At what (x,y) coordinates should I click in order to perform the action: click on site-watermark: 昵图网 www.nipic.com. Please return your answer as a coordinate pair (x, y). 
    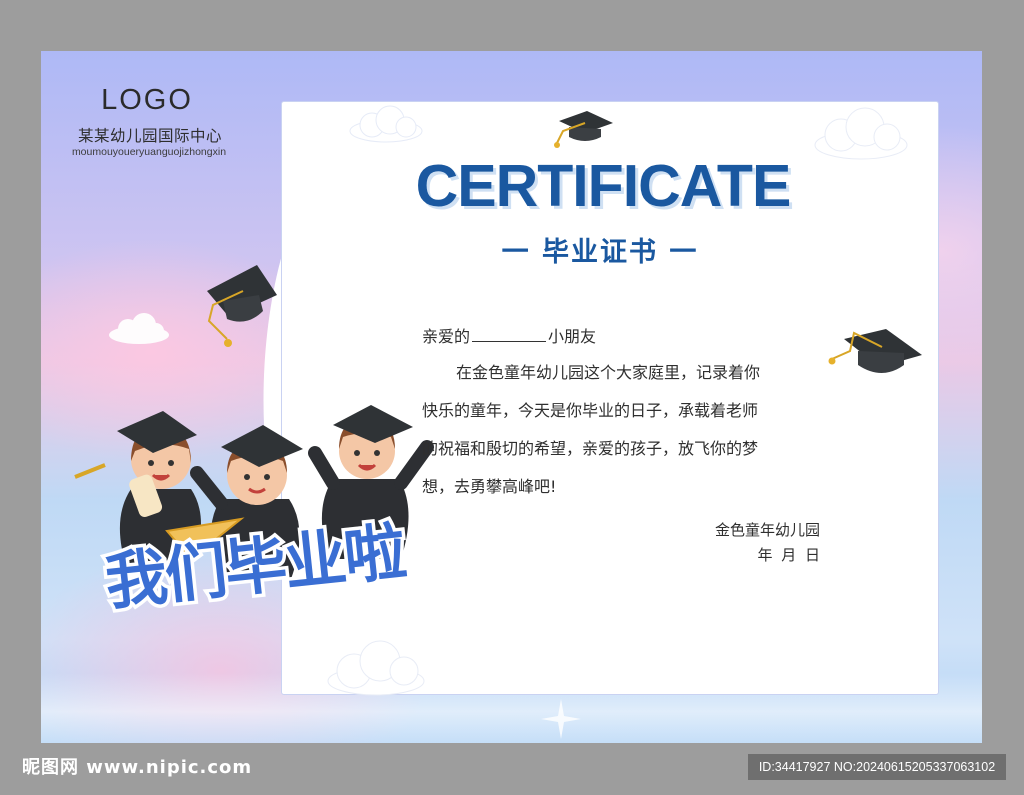
    Looking at the image, I should click on (137, 767).